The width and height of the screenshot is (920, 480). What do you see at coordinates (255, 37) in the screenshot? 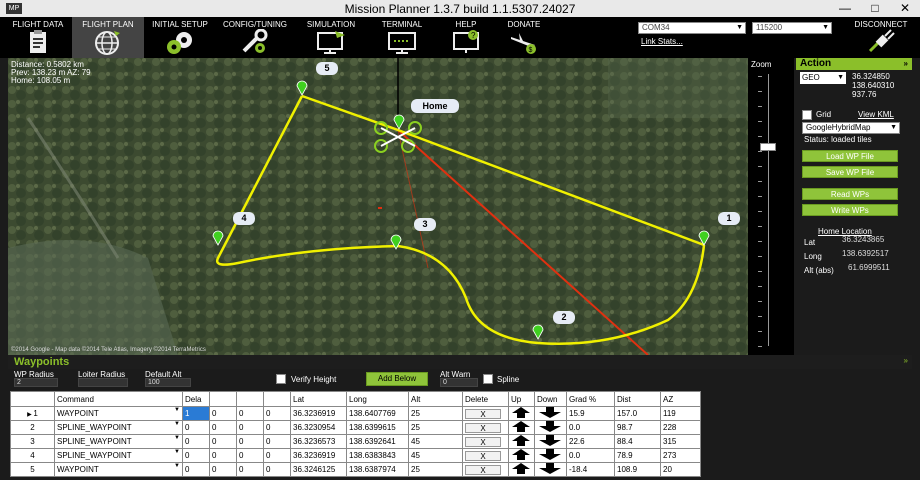
I see `menu-config-tuning: CONFIG/TUNING` at bounding box center [255, 37].